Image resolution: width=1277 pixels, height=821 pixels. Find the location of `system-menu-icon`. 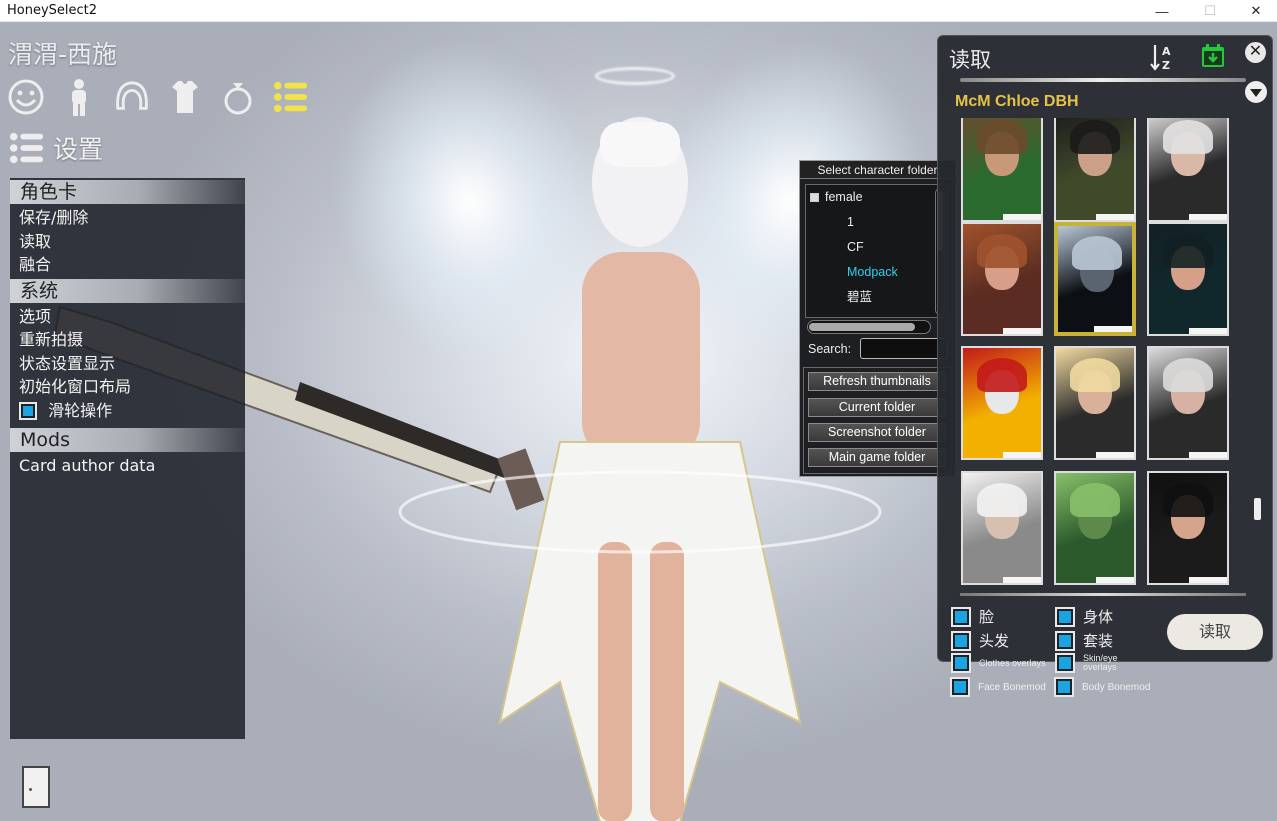

system-menu-icon is located at coordinates (291, 97).